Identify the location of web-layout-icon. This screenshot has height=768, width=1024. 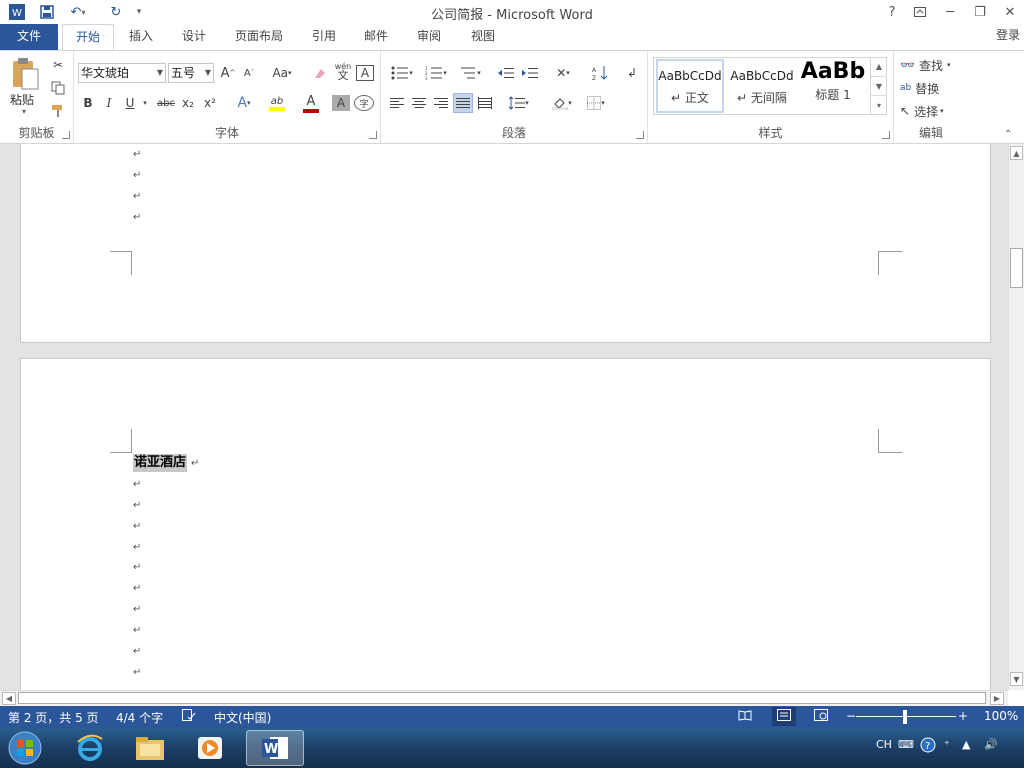
(821, 716).